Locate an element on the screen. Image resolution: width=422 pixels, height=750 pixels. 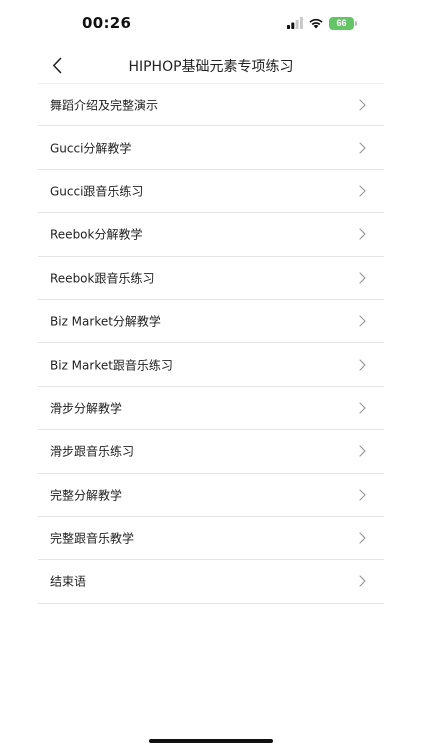
list-item: Gucci跟音乐练习 is located at coordinates (211, 192).